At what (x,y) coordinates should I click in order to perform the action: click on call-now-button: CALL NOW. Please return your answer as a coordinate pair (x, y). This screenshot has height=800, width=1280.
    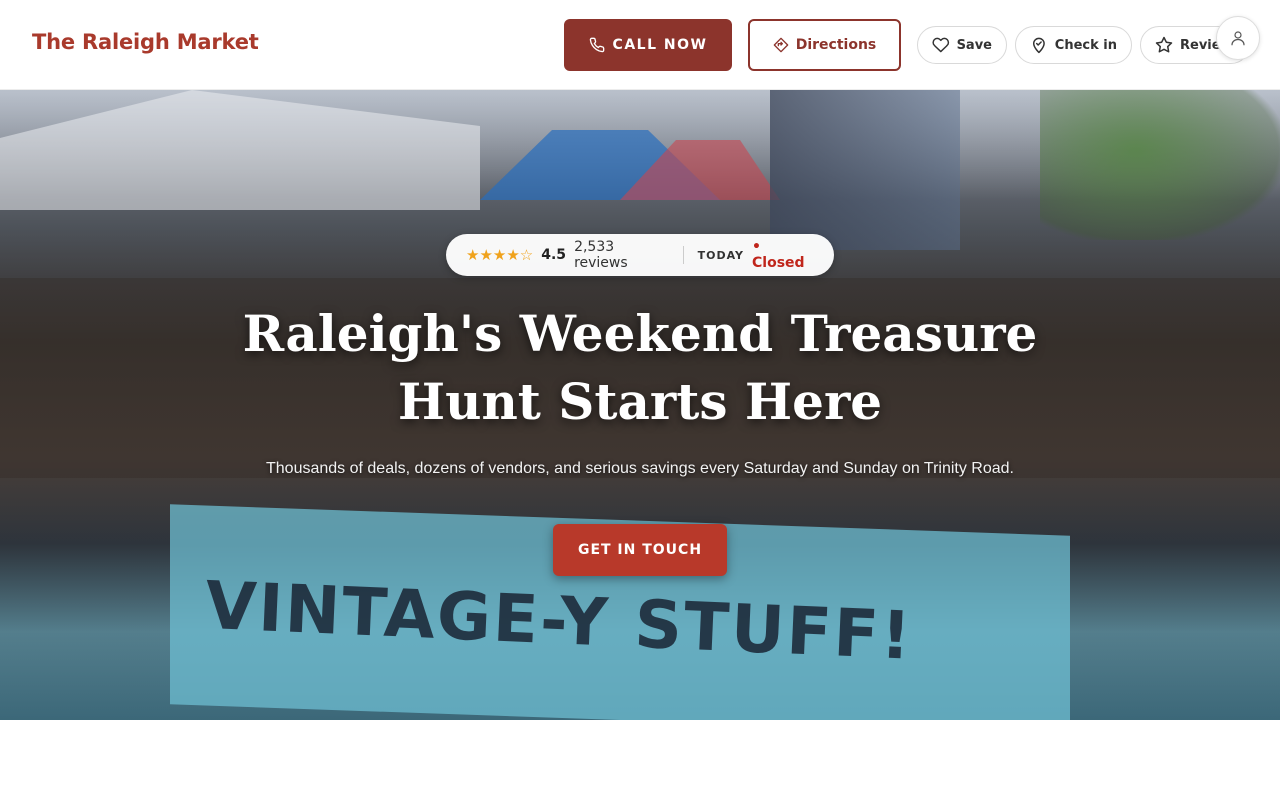
    Looking at the image, I should click on (648, 45).